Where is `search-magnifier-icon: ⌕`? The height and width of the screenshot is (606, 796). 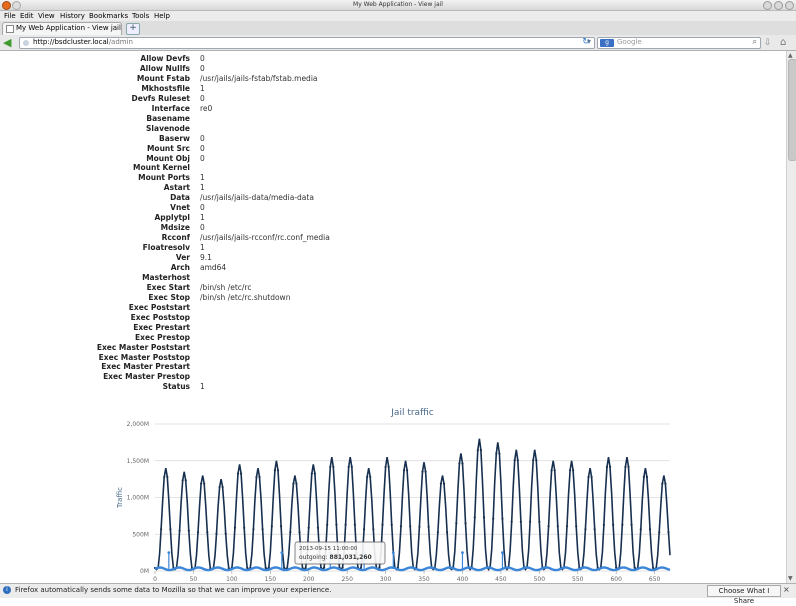 search-magnifier-icon: ⌕ is located at coordinates (755, 42).